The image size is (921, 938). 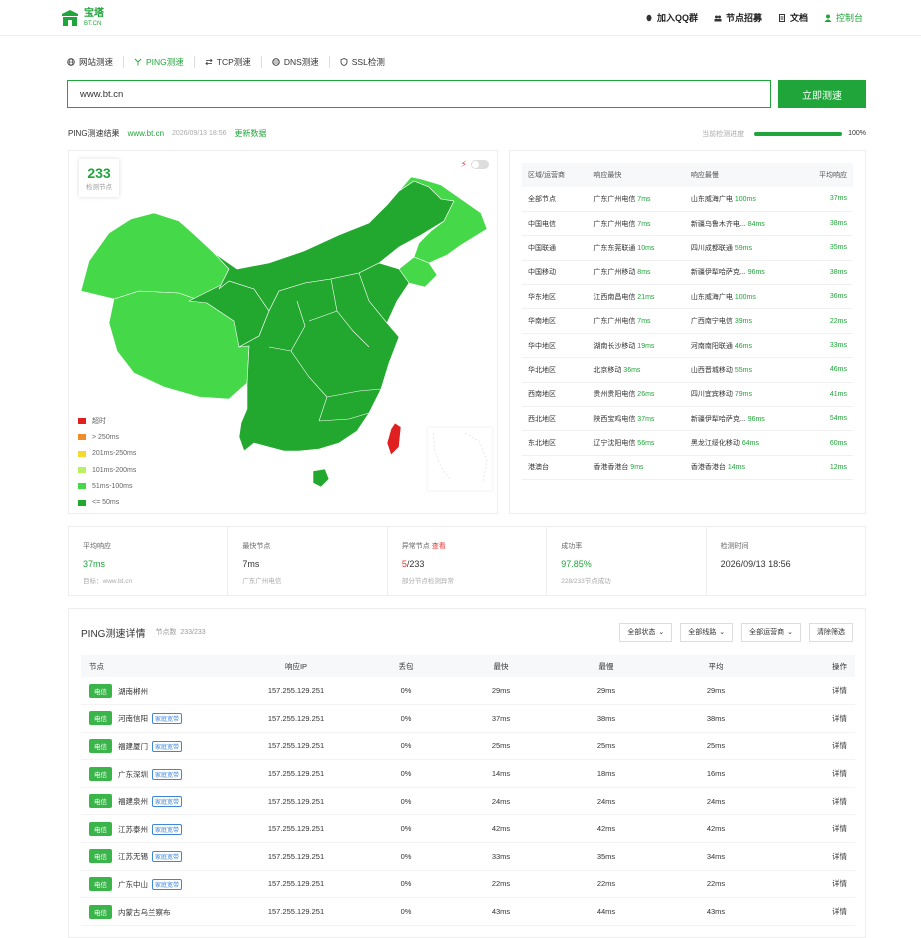 What do you see at coordinates (687, 419) in the screenshot?
I see `region-row: 西北地区 陕西宝鸡电信 37ms 新疆伊犁哈萨克... 96ms 54ms` at bounding box center [687, 419].